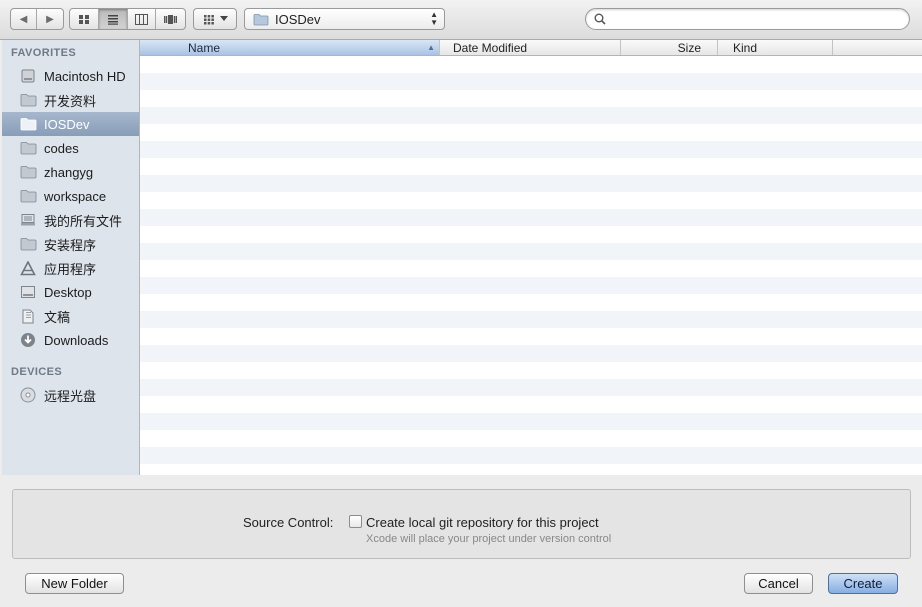 Image resolution: width=922 pixels, height=607 pixels. What do you see at coordinates (28, 220) in the screenshot?
I see `all-files-icon` at bounding box center [28, 220].